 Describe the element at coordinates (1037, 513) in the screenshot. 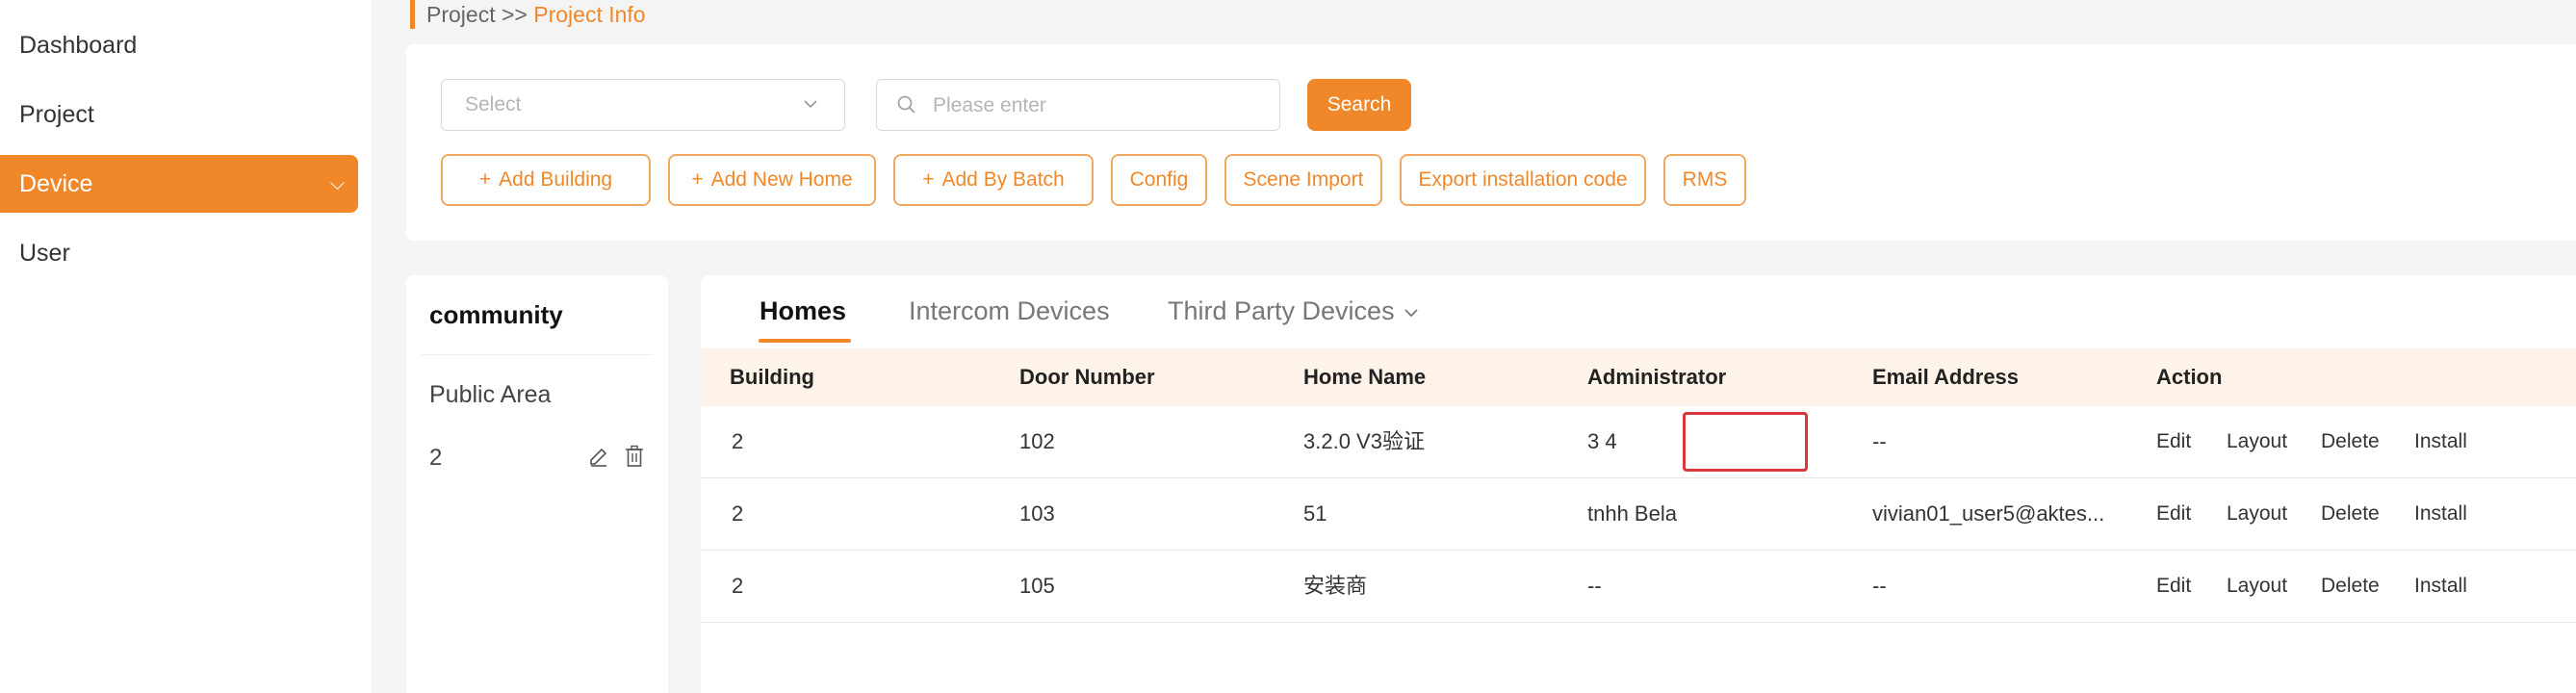

I see `cell-door-number: 103` at that location.